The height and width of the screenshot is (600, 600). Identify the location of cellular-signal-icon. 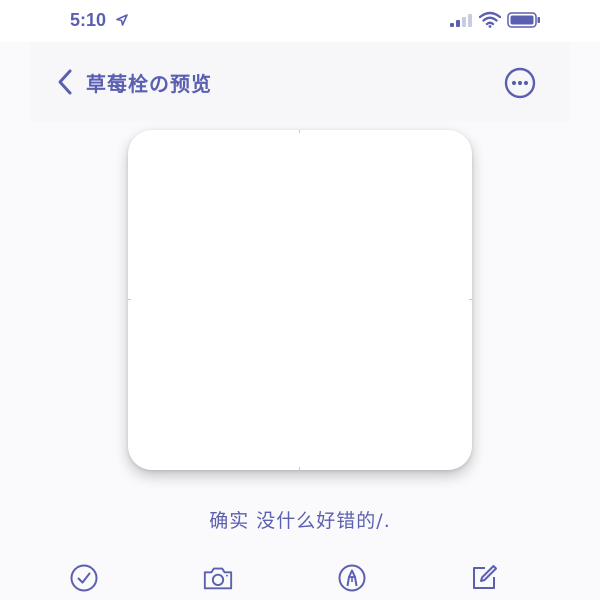
(461, 20).